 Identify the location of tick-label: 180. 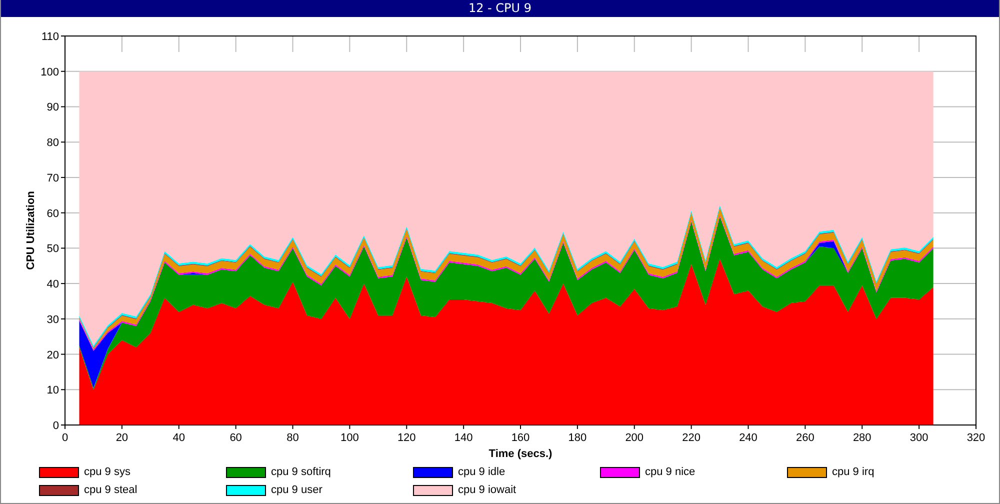
(577, 438).